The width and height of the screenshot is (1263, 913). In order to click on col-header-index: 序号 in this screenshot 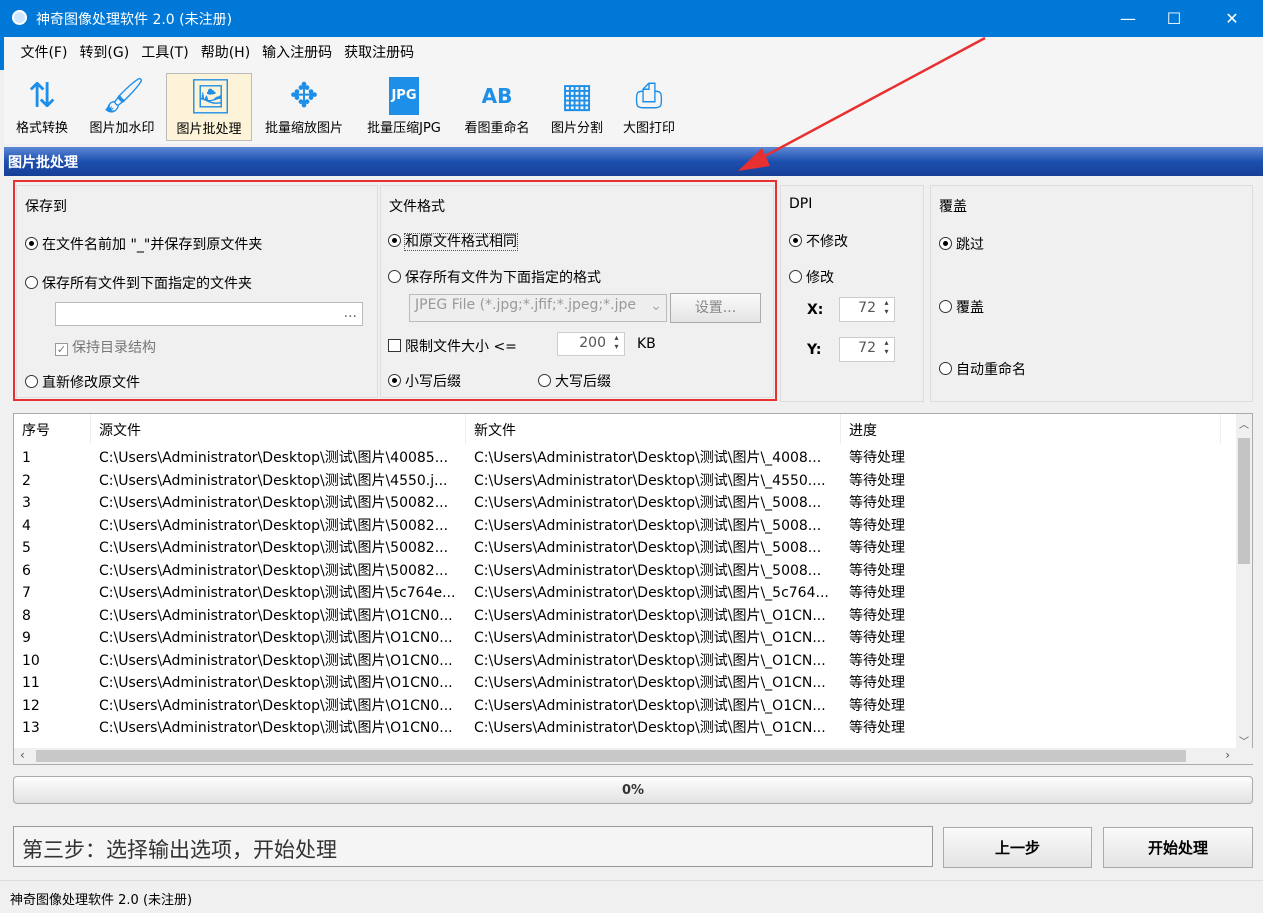, I will do `click(52, 429)`.